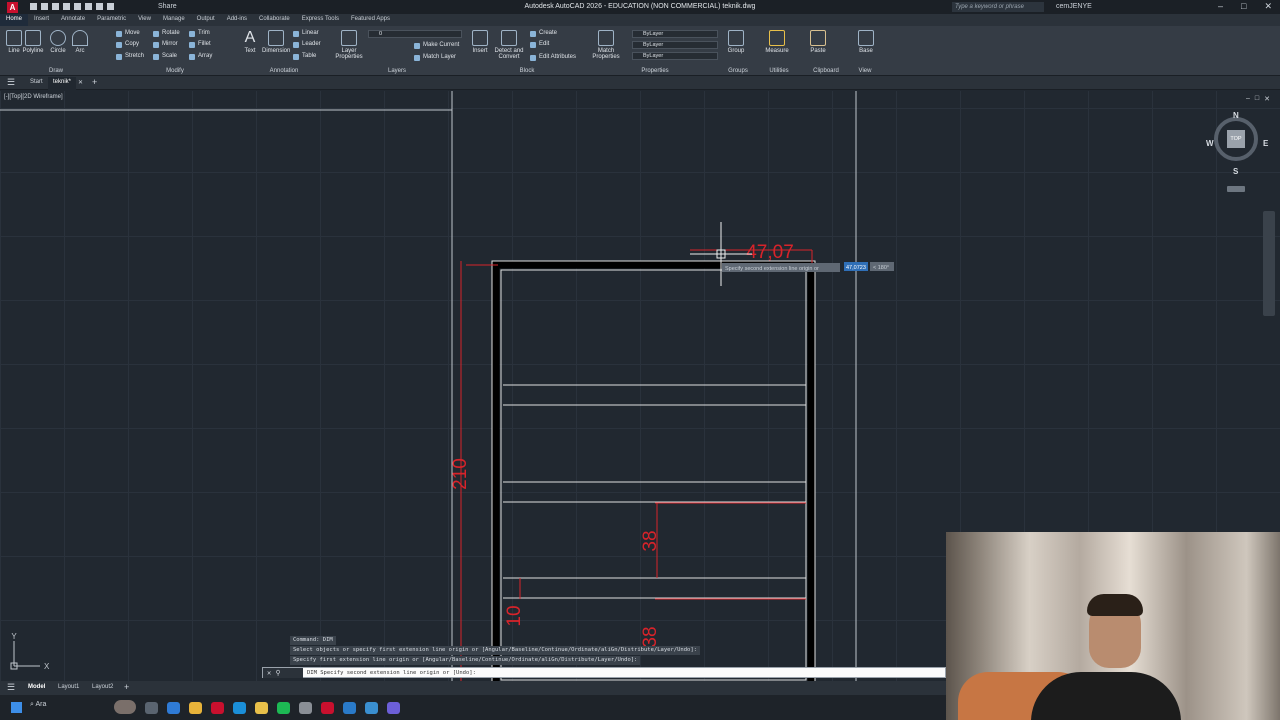 The height and width of the screenshot is (720, 1280). I want to click on start-tab: Start, so click(36, 82).